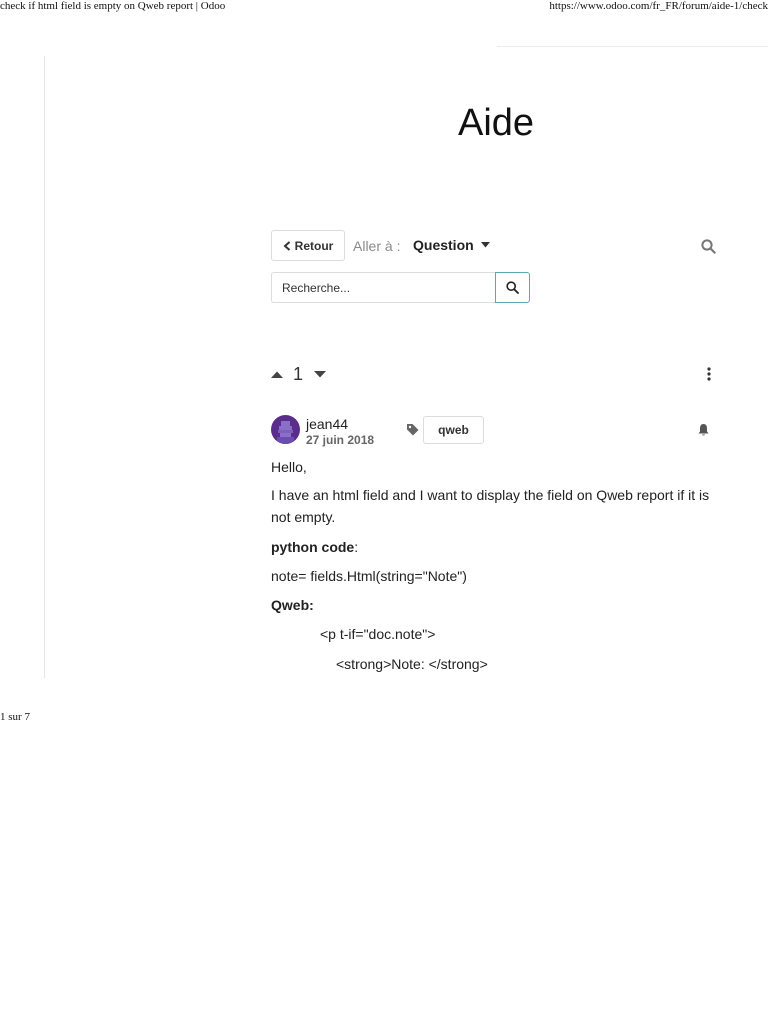 The width and height of the screenshot is (768, 1024). What do you see at coordinates (413, 430) in the screenshot?
I see `tag-icon` at bounding box center [413, 430].